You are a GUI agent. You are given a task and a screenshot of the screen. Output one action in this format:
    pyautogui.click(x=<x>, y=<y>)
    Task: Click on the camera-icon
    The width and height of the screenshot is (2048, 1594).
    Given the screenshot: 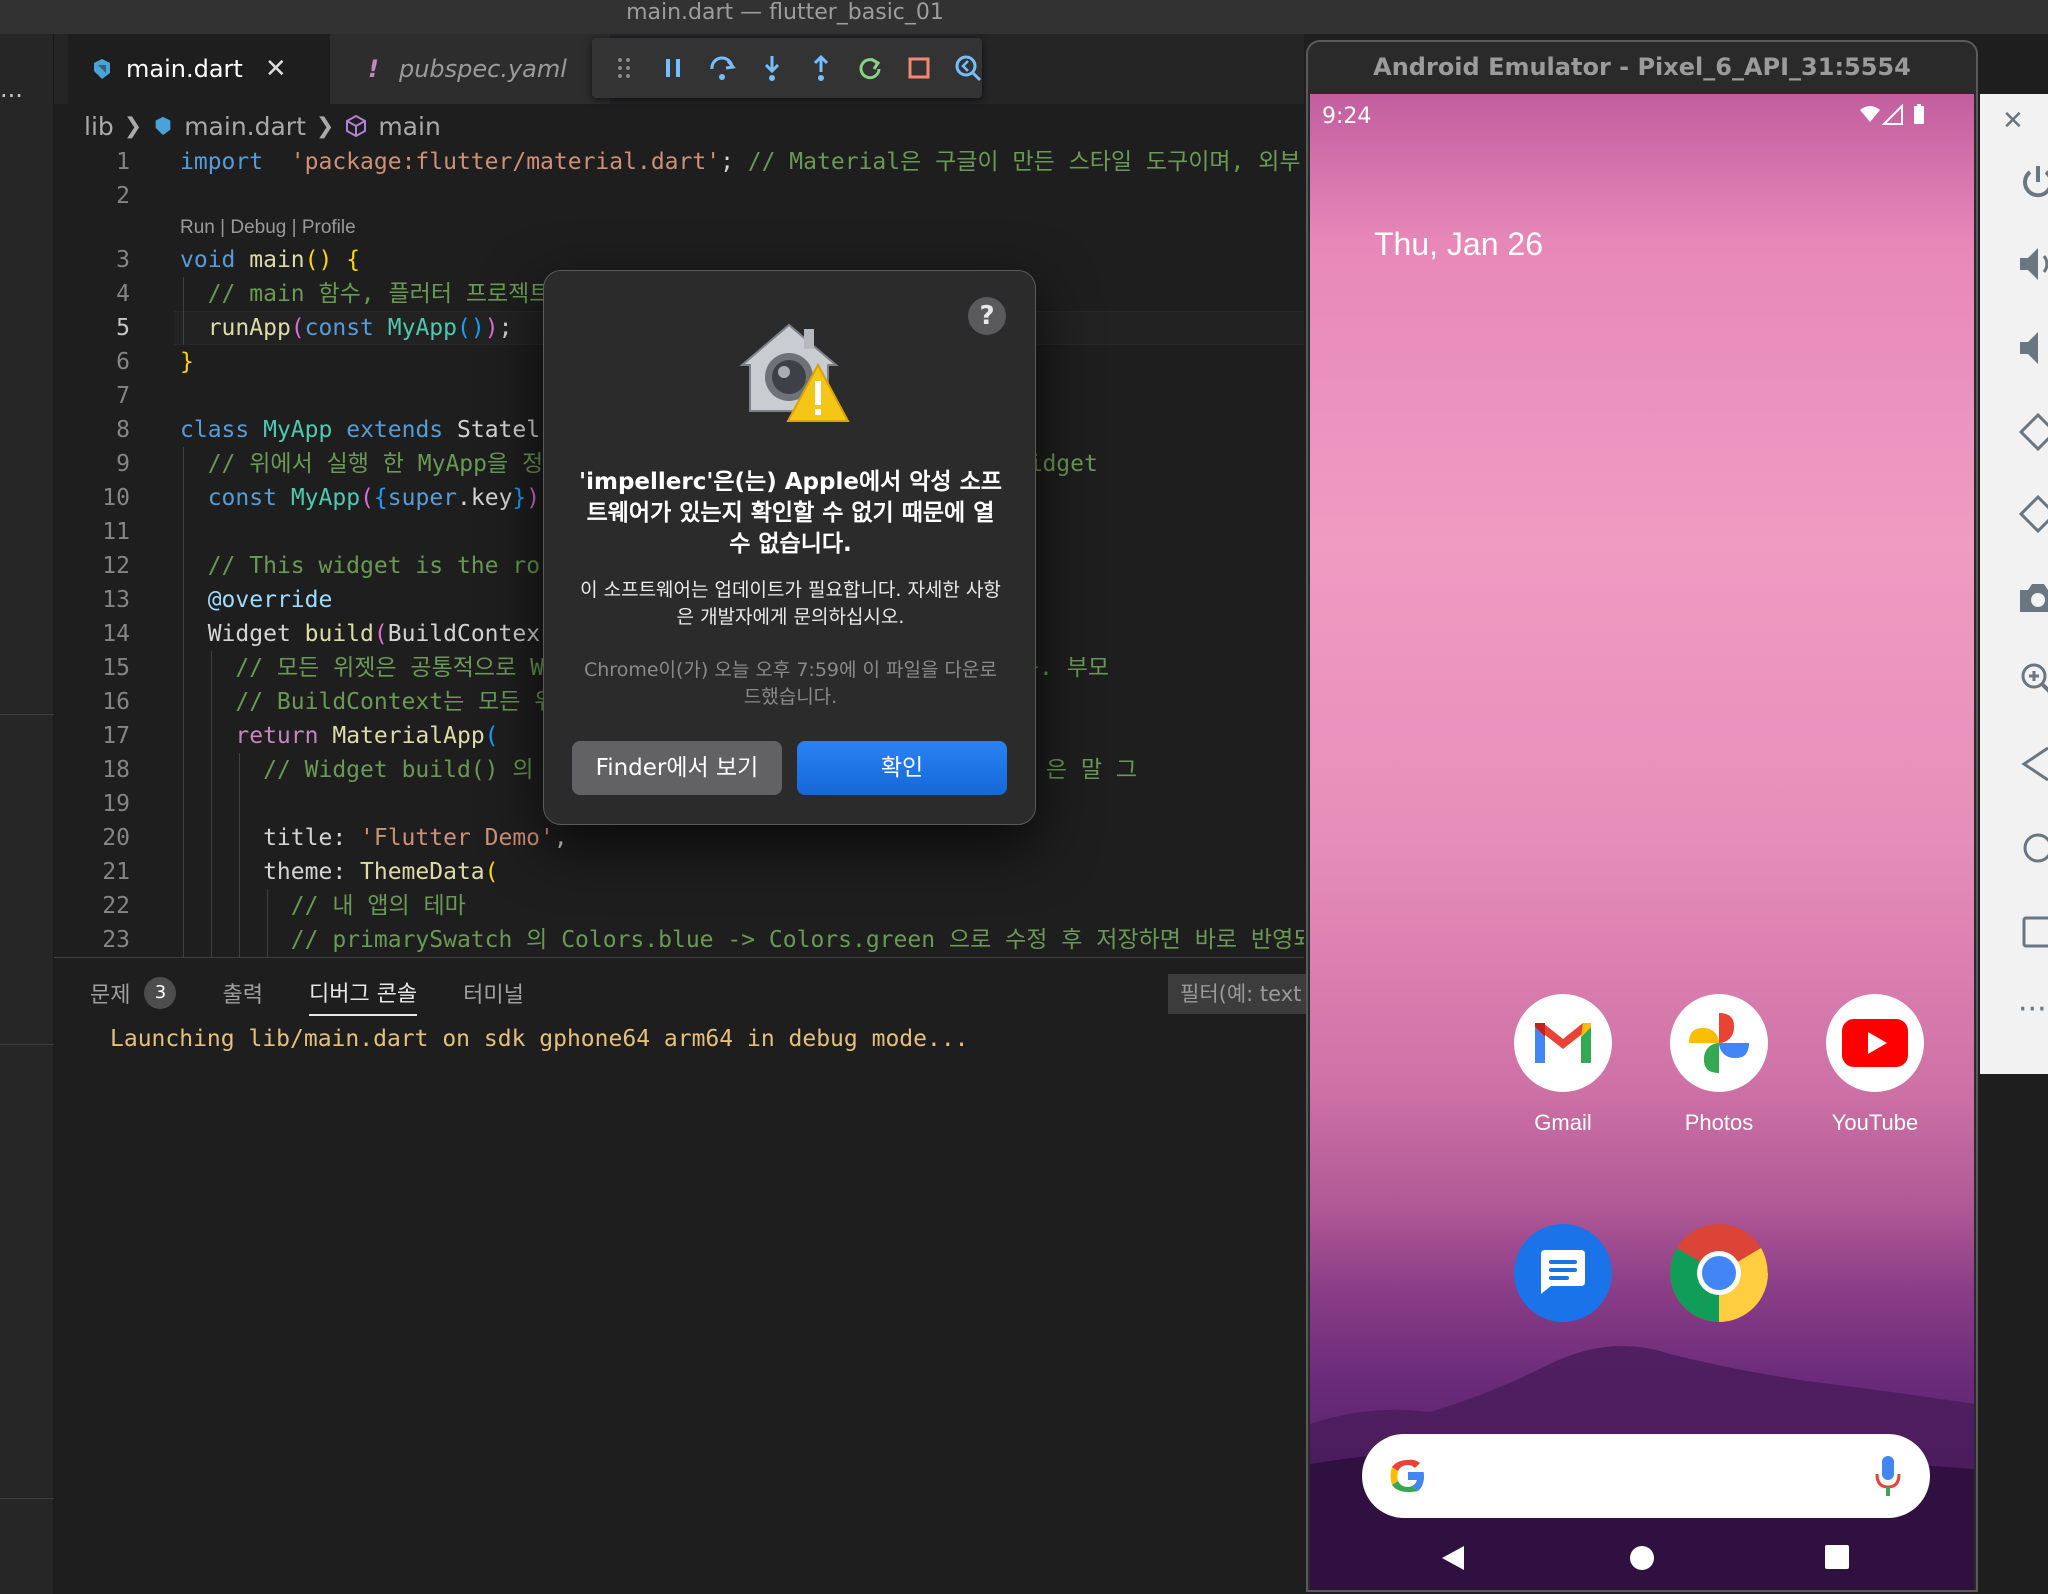 What is the action you would take?
    pyautogui.click(x=2033, y=598)
    